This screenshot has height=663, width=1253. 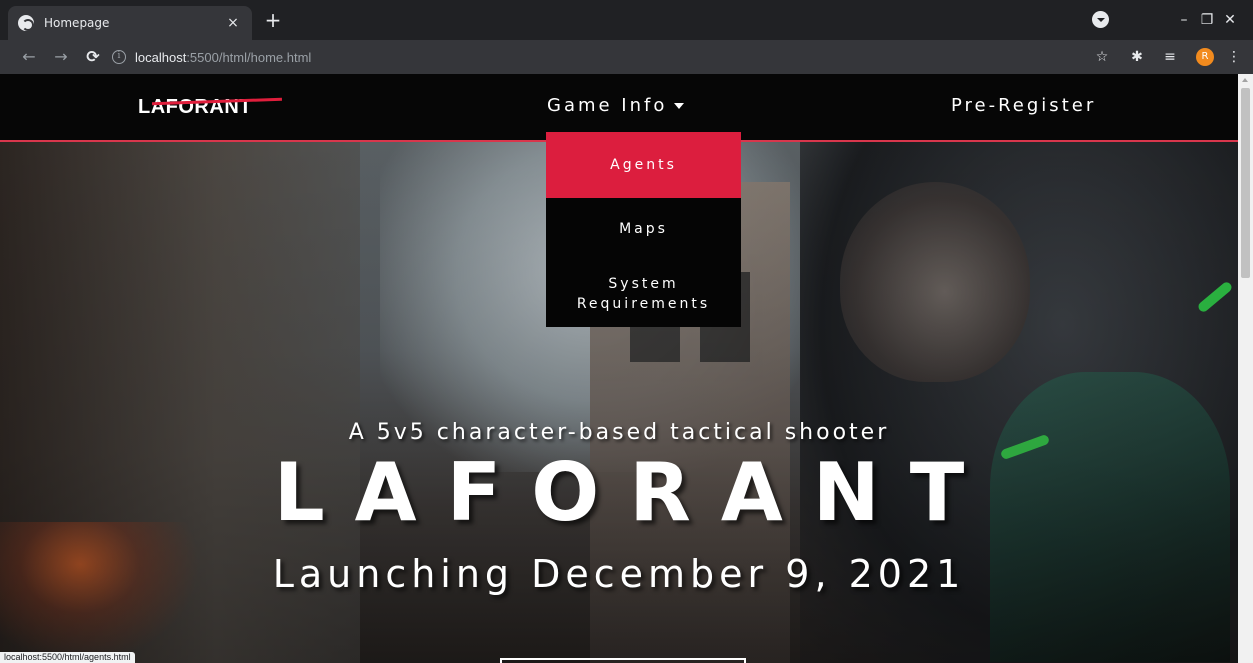 I want to click on reload-icon: ⟳, so click(x=93, y=57).